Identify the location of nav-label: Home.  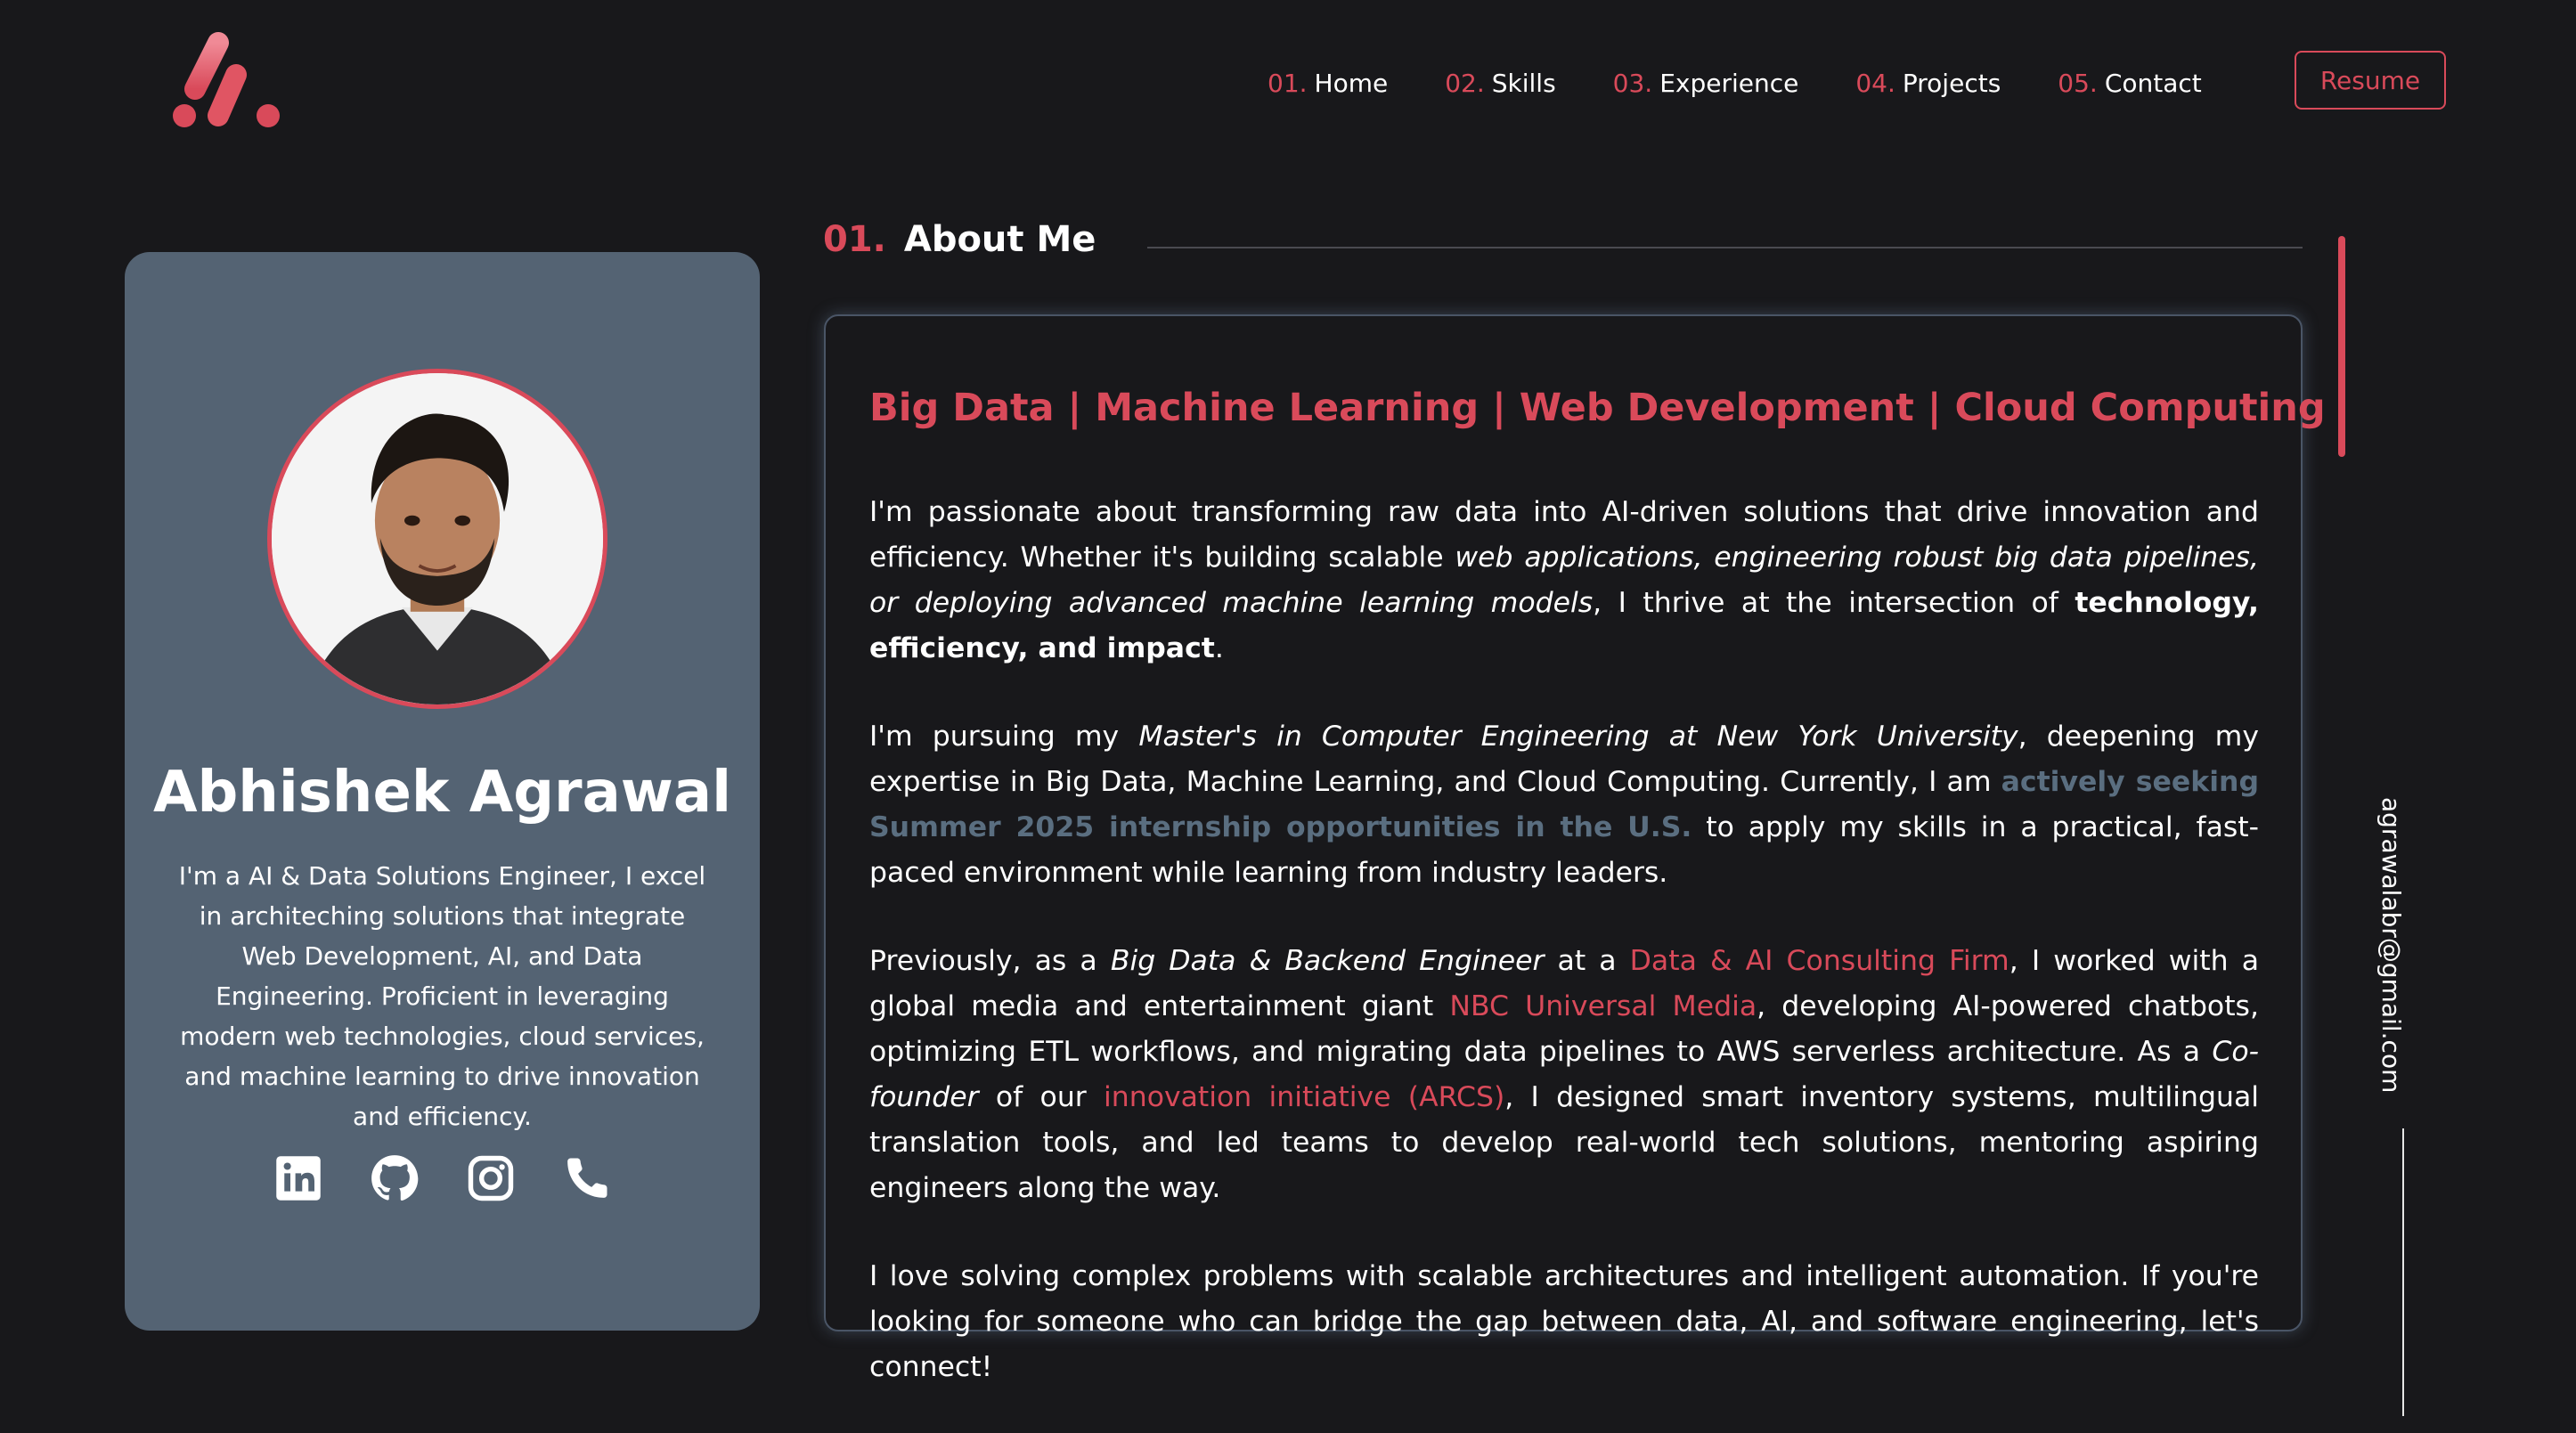
(1351, 83).